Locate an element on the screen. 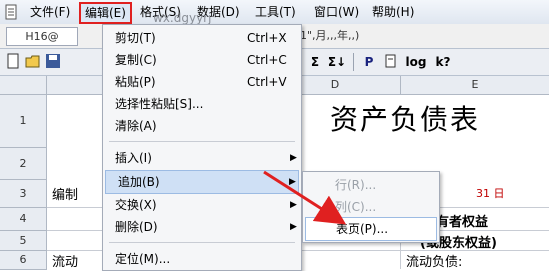 This screenshot has width=549, height=271. menu-file: 文件(F) is located at coordinates (50, 12).